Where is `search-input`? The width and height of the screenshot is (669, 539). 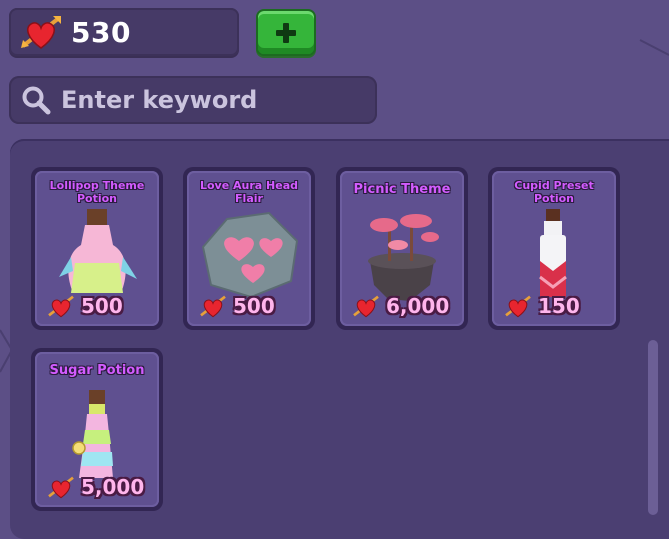
search-input is located at coordinates (211, 100).